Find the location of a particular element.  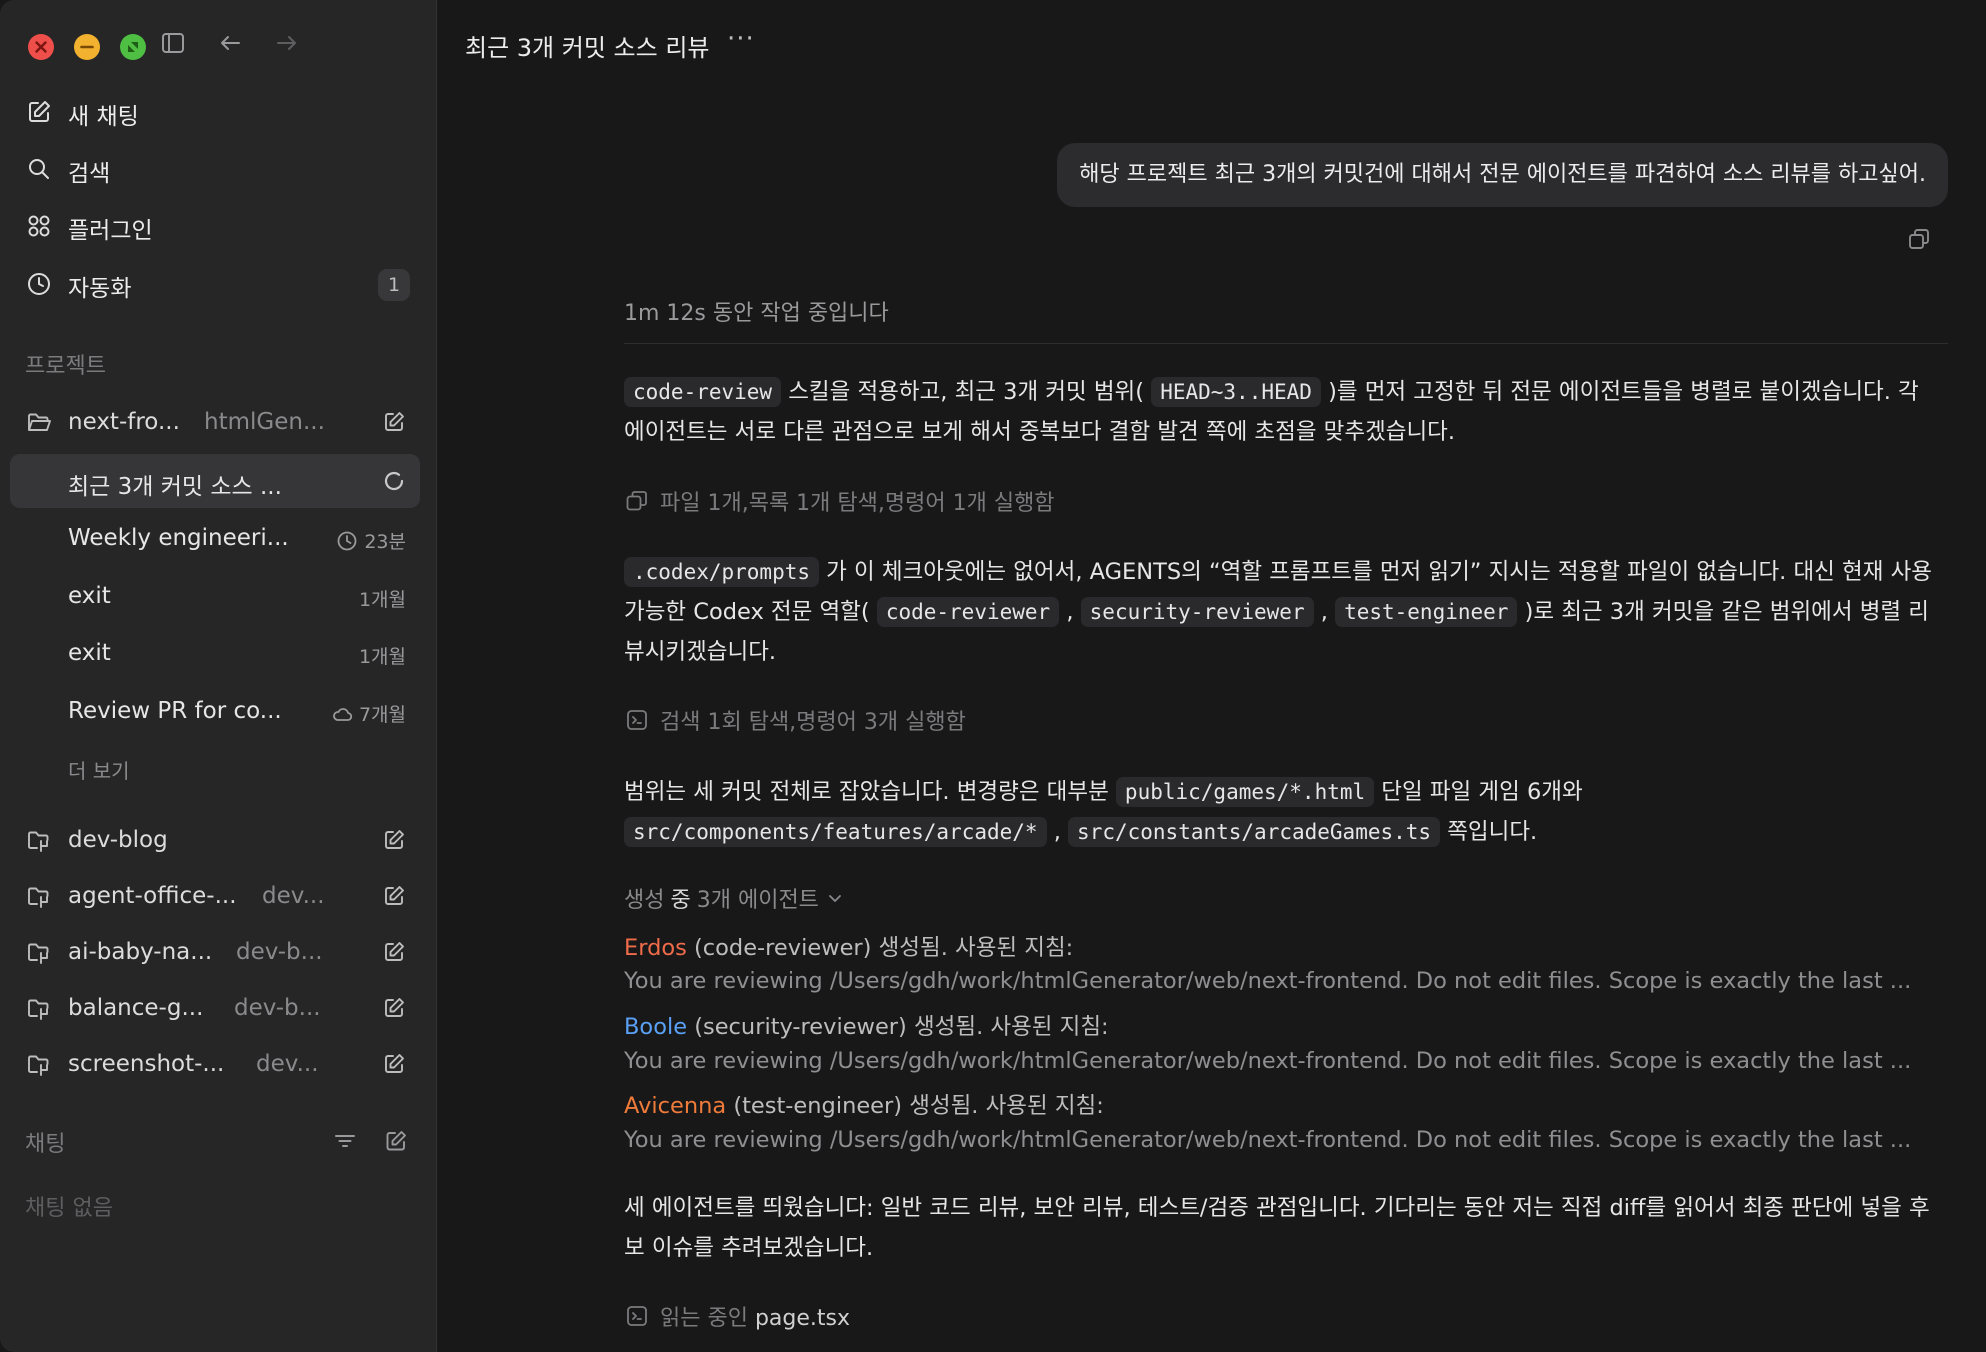

show-more-link: 더 보기 is located at coordinates (99, 769).